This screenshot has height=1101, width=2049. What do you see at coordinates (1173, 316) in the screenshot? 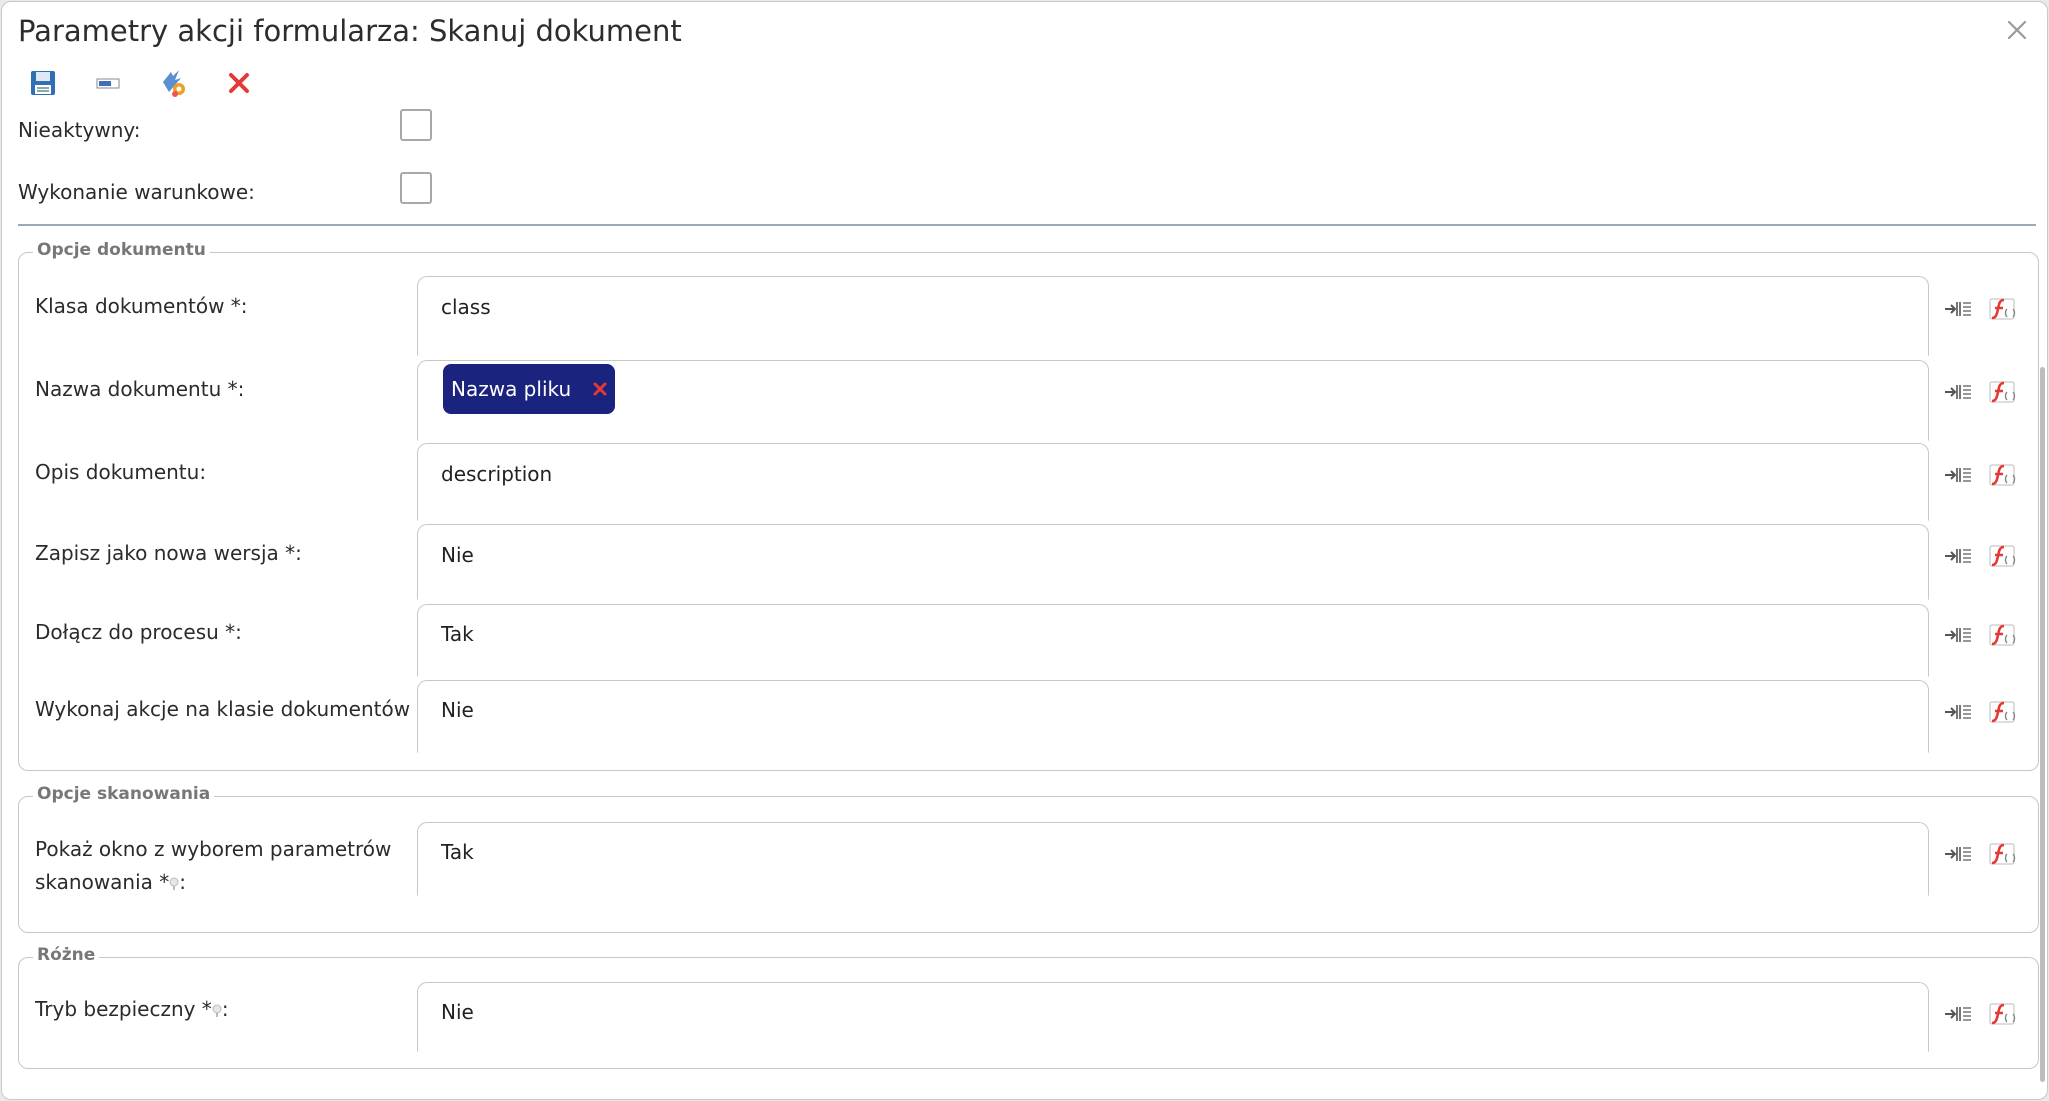
I see `document-class-field: class` at bounding box center [1173, 316].